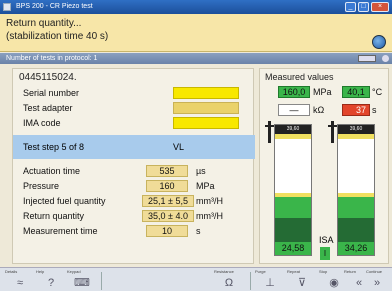  What do you see at coordinates (363, 7) in the screenshot?
I see `maximize-button: □` at bounding box center [363, 7].